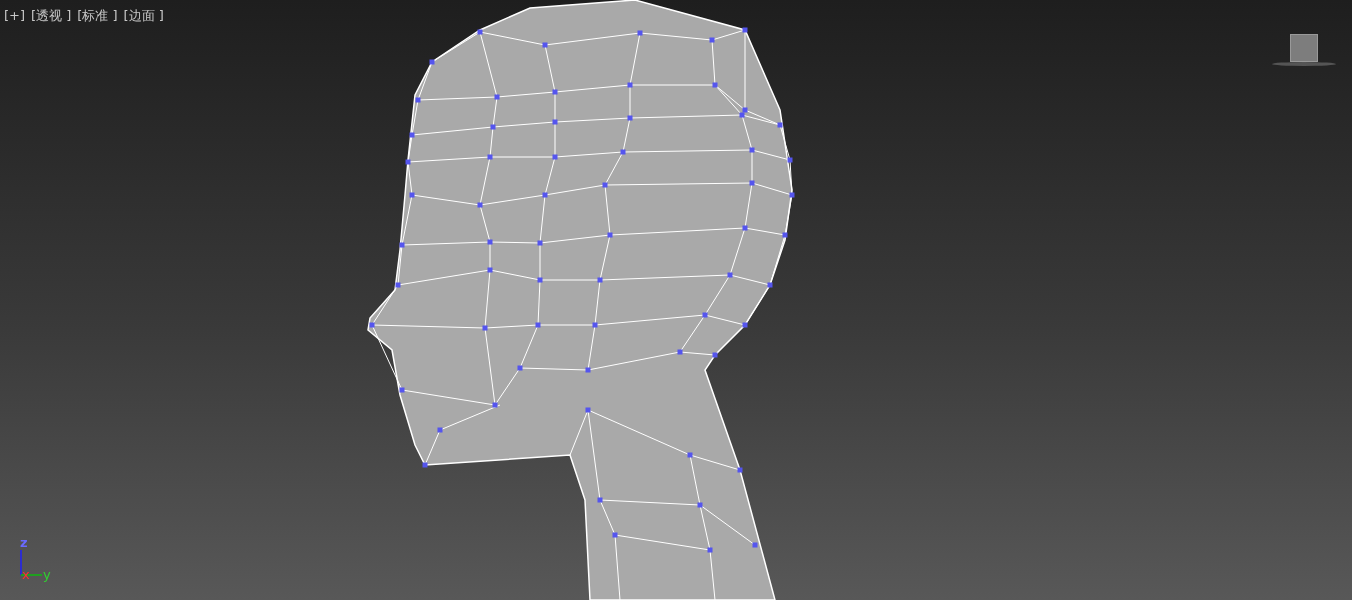  Describe the element at coordinates (143, 16) in the screenshot. I see `viewport-menu-label: [边面 ]` at that location.